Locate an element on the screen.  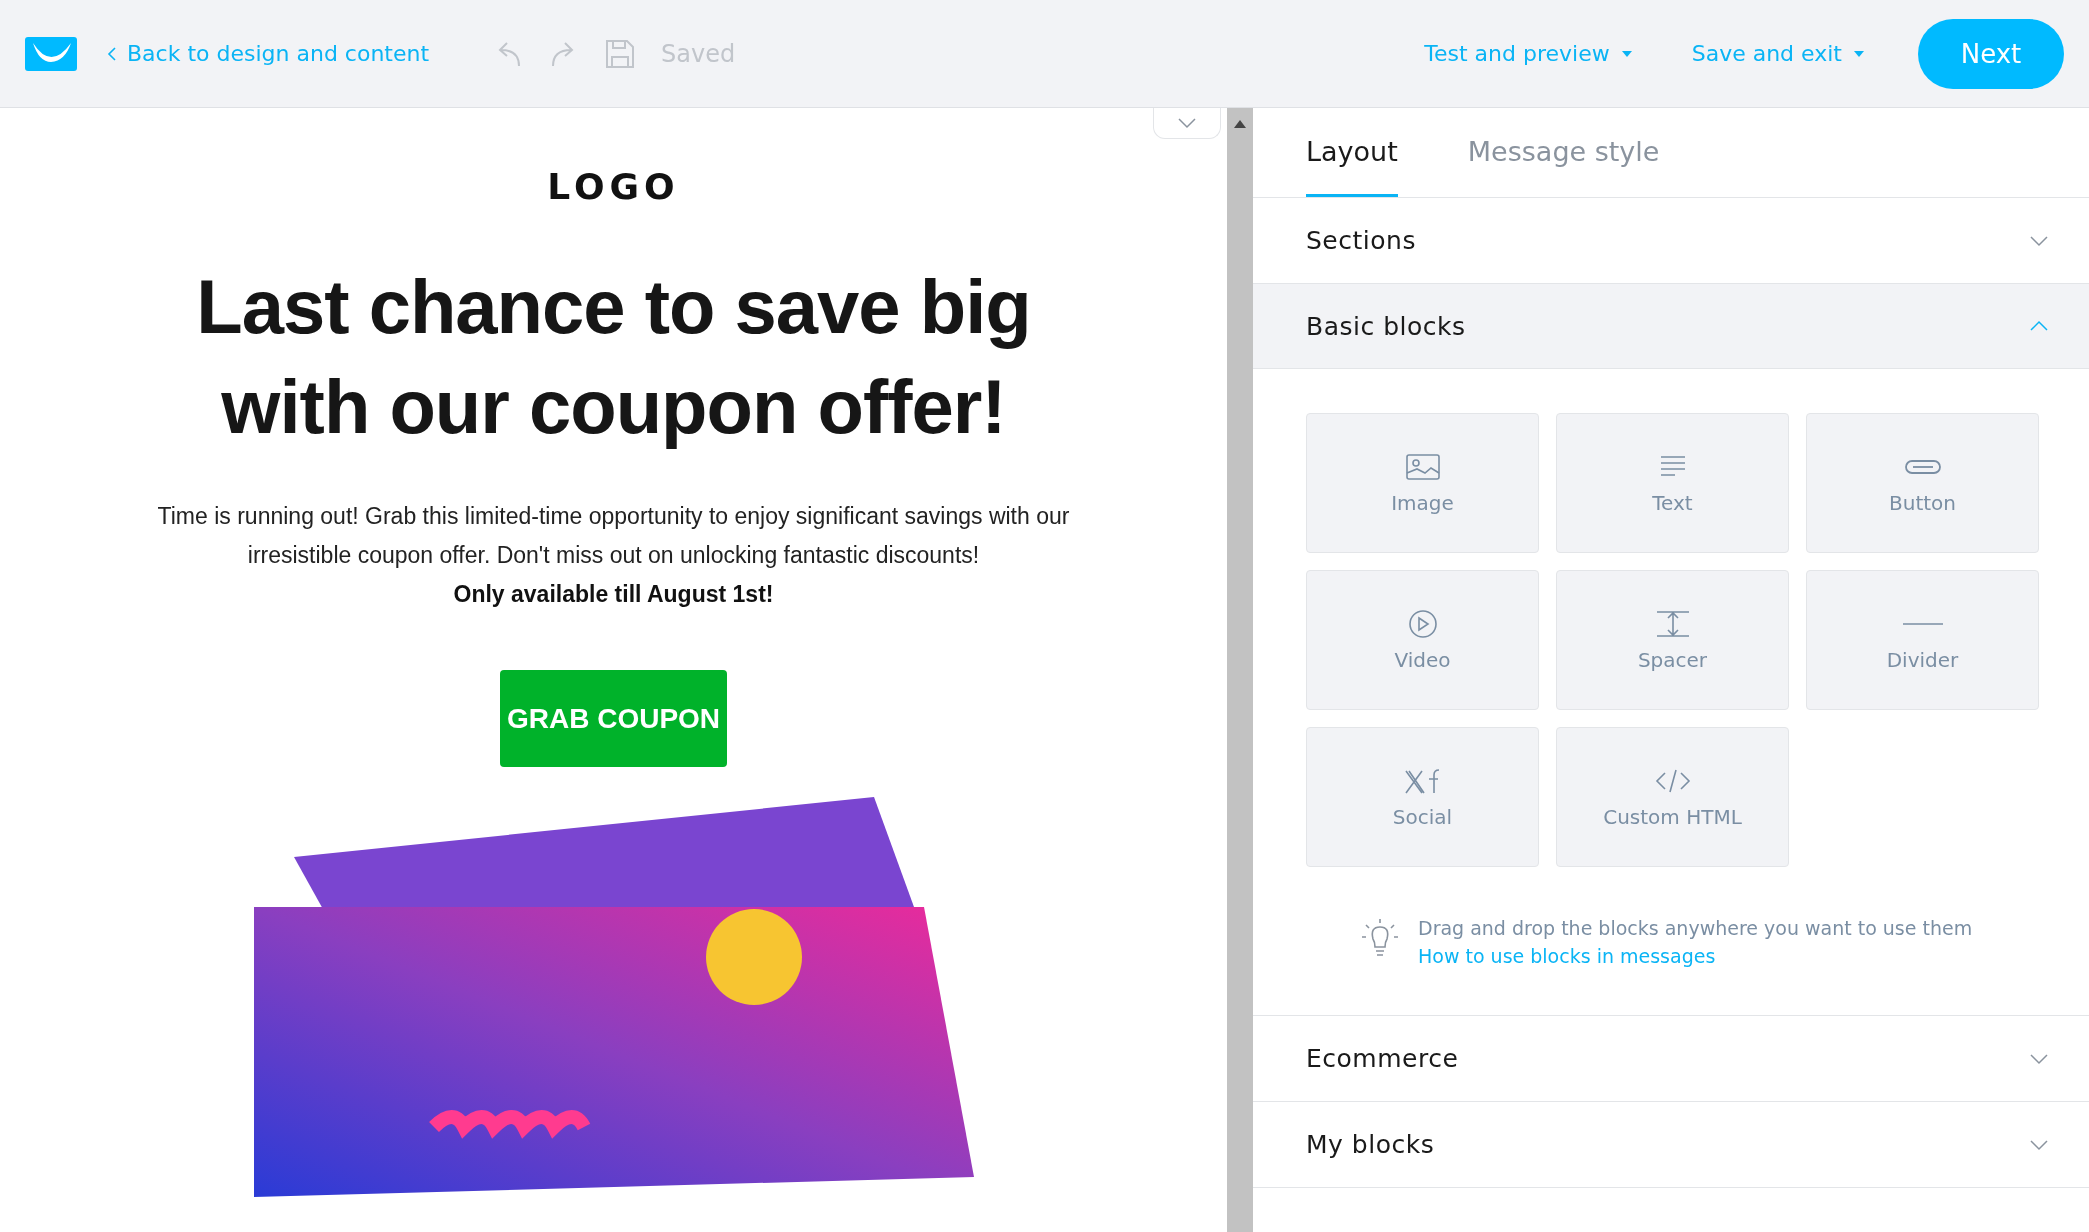
collapse-tab is located at coordinates (1187, 123).